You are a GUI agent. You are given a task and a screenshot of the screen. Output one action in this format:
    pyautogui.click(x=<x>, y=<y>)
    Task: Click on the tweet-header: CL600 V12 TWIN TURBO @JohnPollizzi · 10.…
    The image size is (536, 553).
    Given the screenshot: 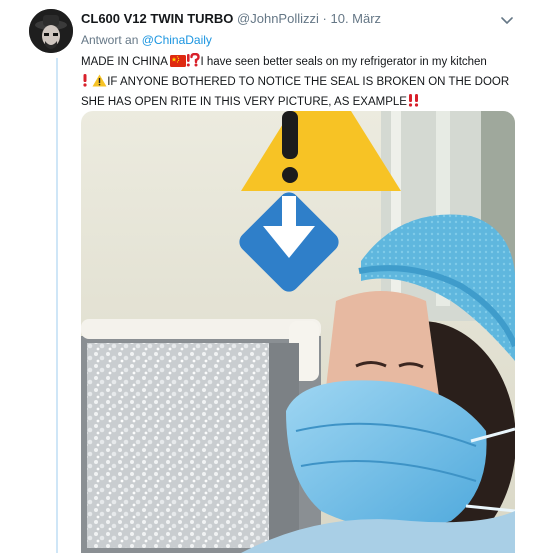 What is the action you would take?
    pyautogui.click(x=231, y=18)
    